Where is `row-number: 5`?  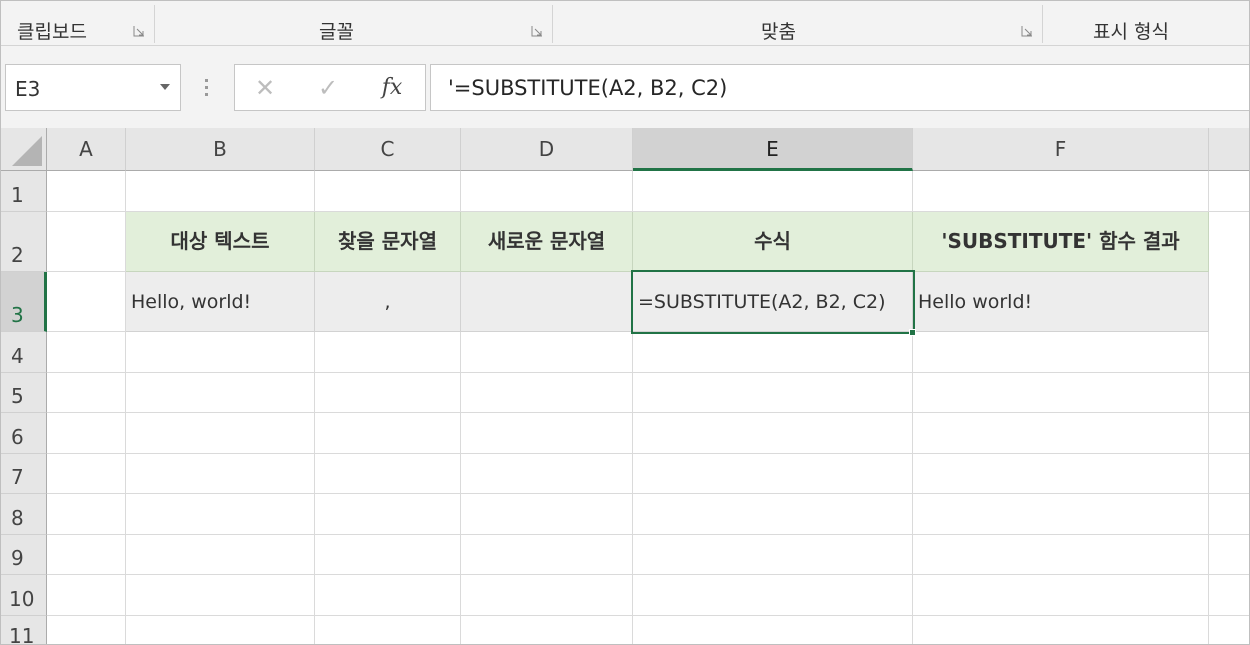 row-number: 5 is located at coordinates (17, 396).